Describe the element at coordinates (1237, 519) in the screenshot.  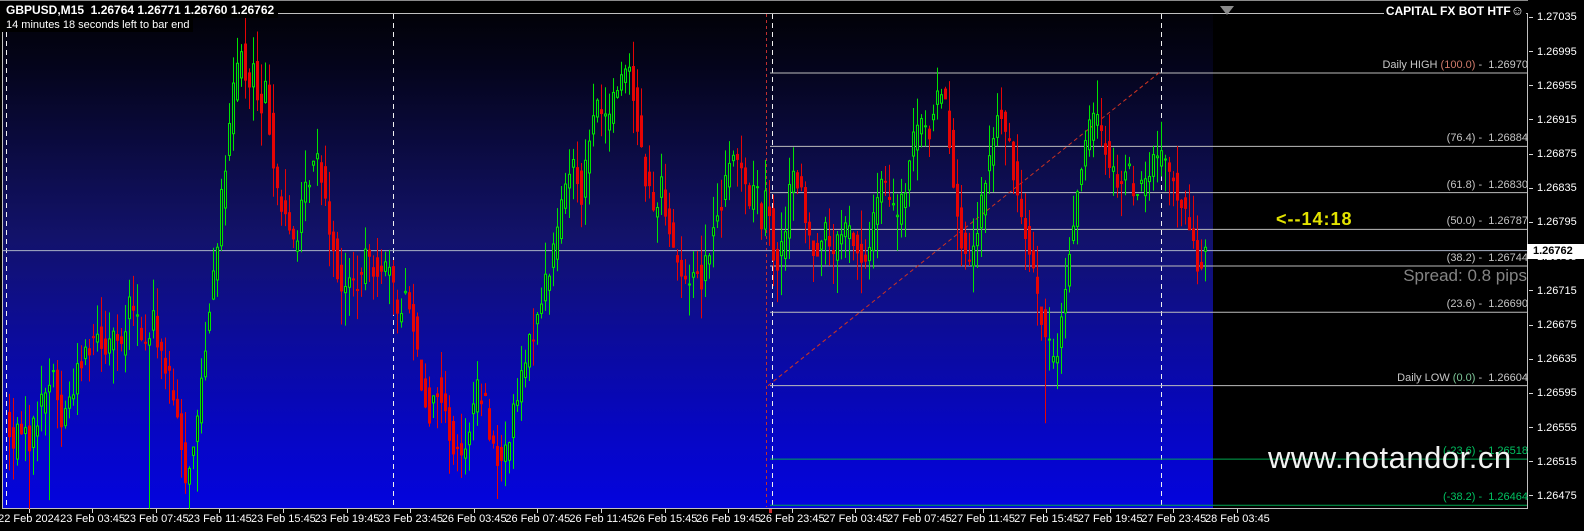
I see `time-tick-label: 28 Feb 03:45` at that location.